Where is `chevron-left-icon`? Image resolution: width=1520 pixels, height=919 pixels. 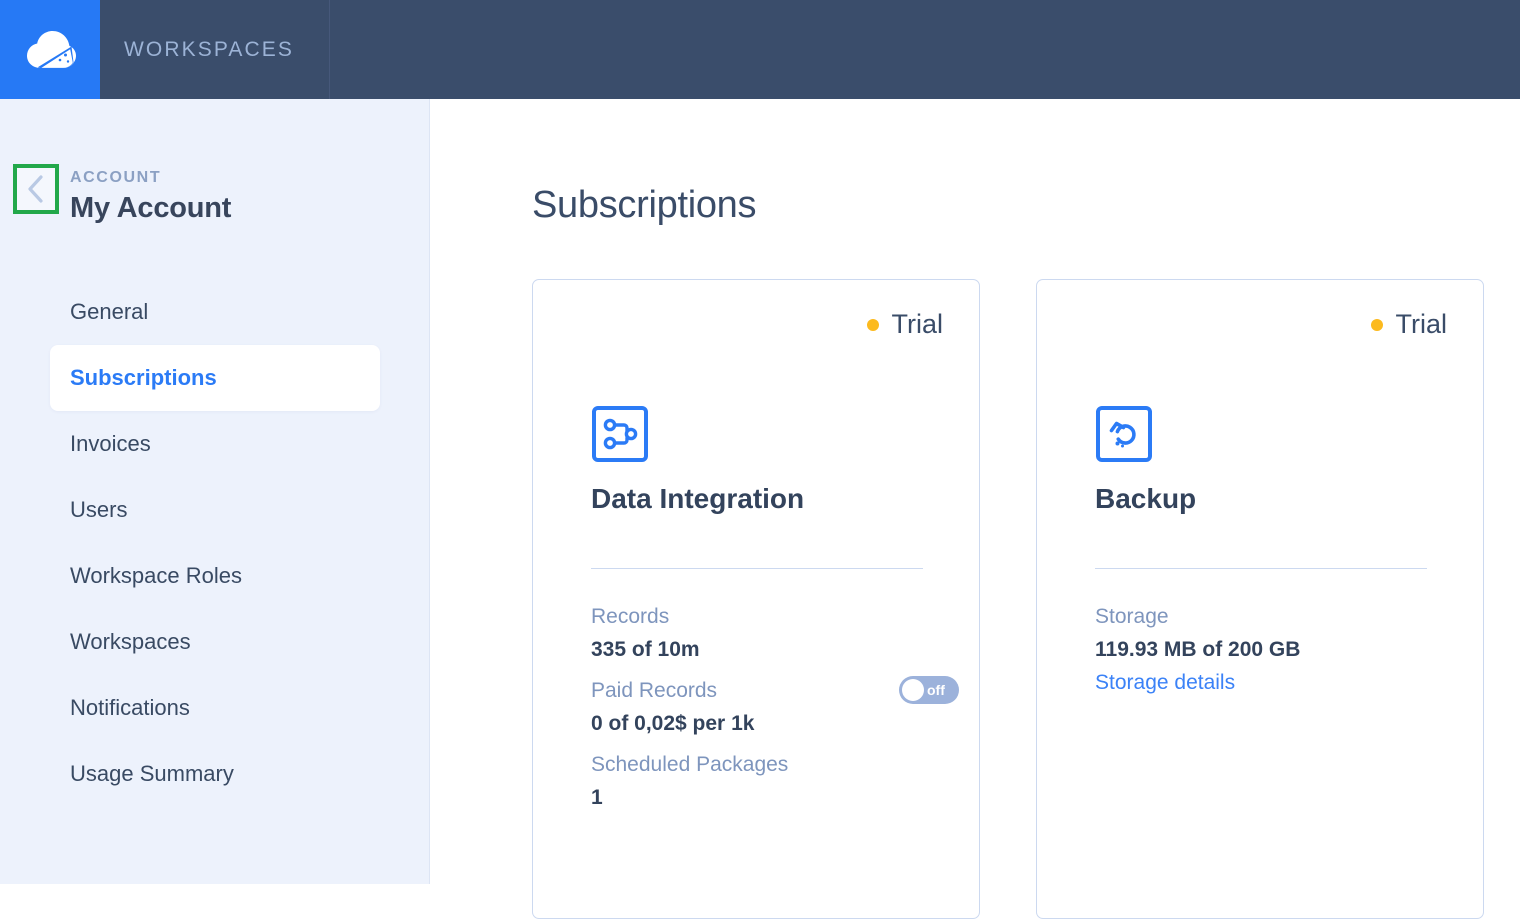
chevron-left-icon is located at coordinates (36, 189).